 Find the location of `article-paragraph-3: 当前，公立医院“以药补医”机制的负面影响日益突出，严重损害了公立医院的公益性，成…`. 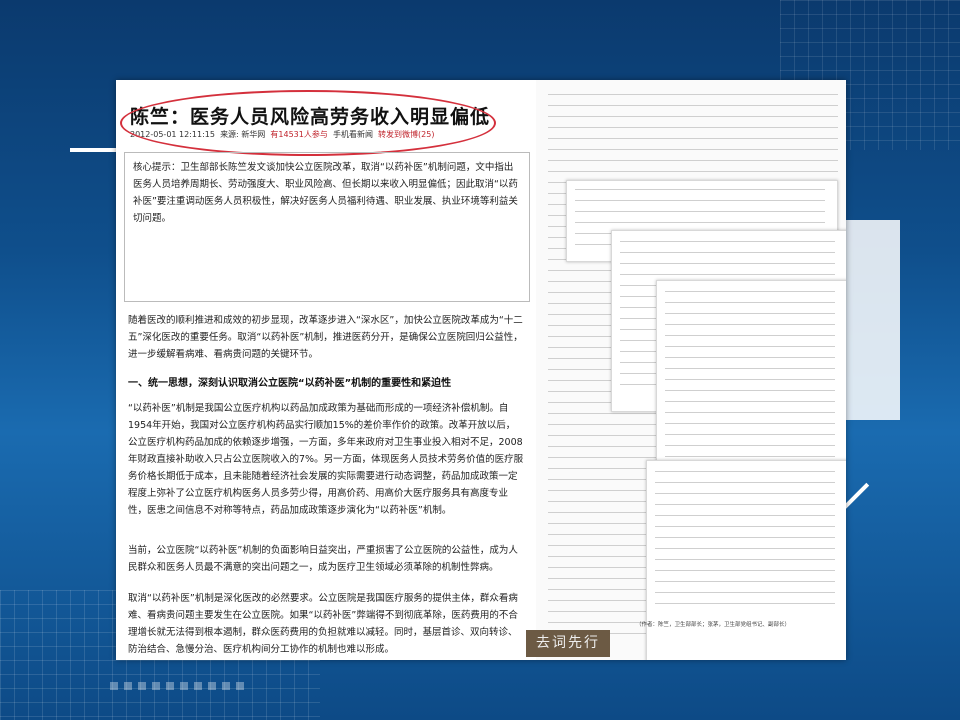

article-paragraph-3: 当前，公立医院“以药补医”机制的负面影响日益突出，严重损害了公立医院的公益性，成… is located at coordinates (323, 559).